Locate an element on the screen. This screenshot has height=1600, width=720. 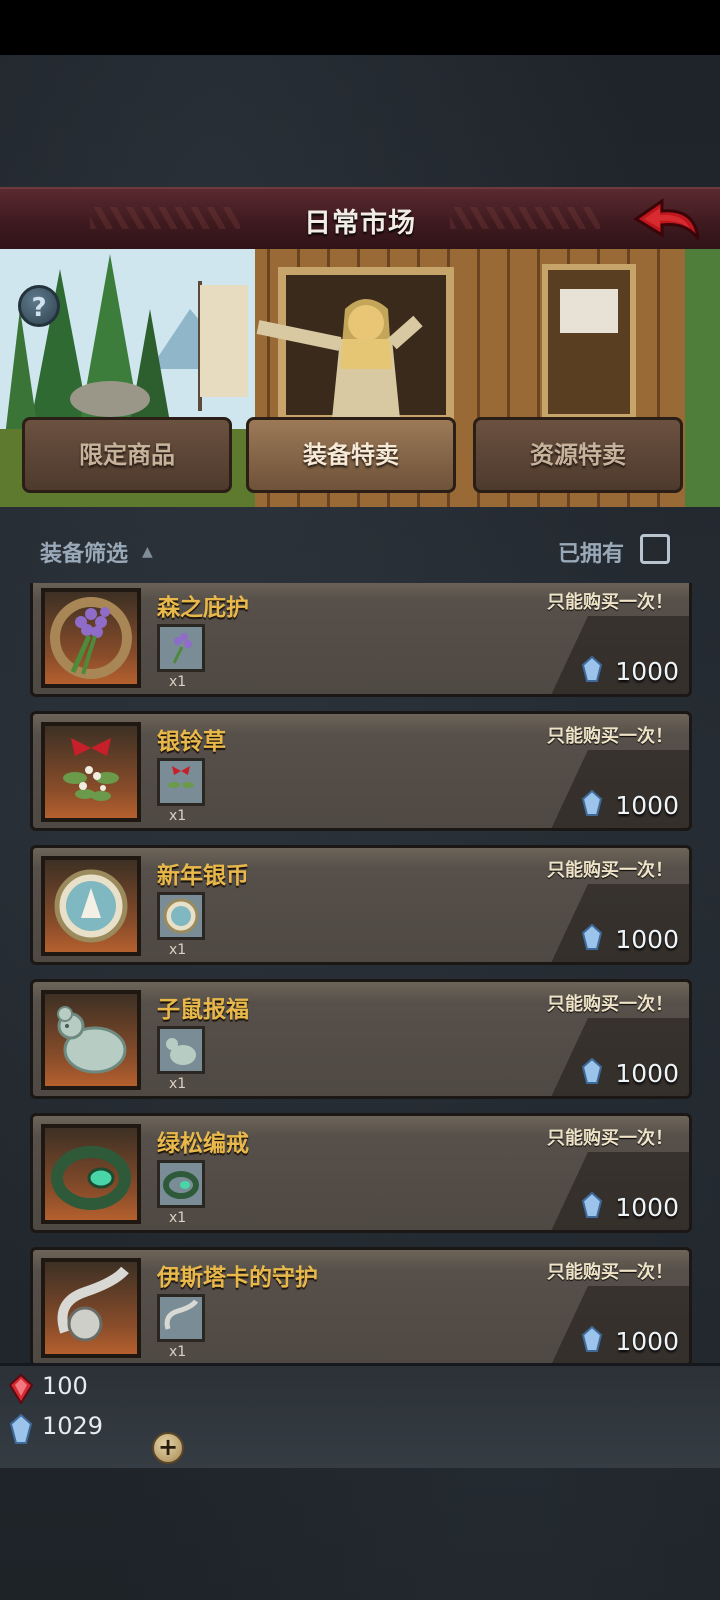
list-item: 森之庇护 只能购买一次！ x1 1000 is located at coordinates (361, 640).